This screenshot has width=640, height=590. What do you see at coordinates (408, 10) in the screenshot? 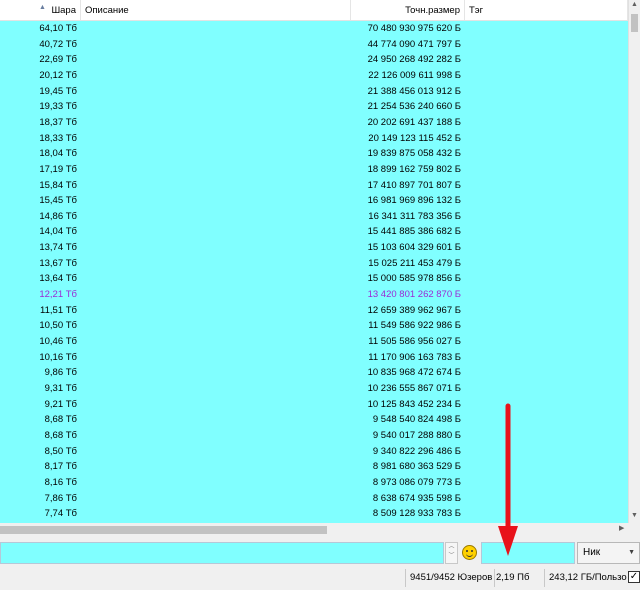
I see `column-exact-size: Точн.размер` at bounding box center [408, 10].